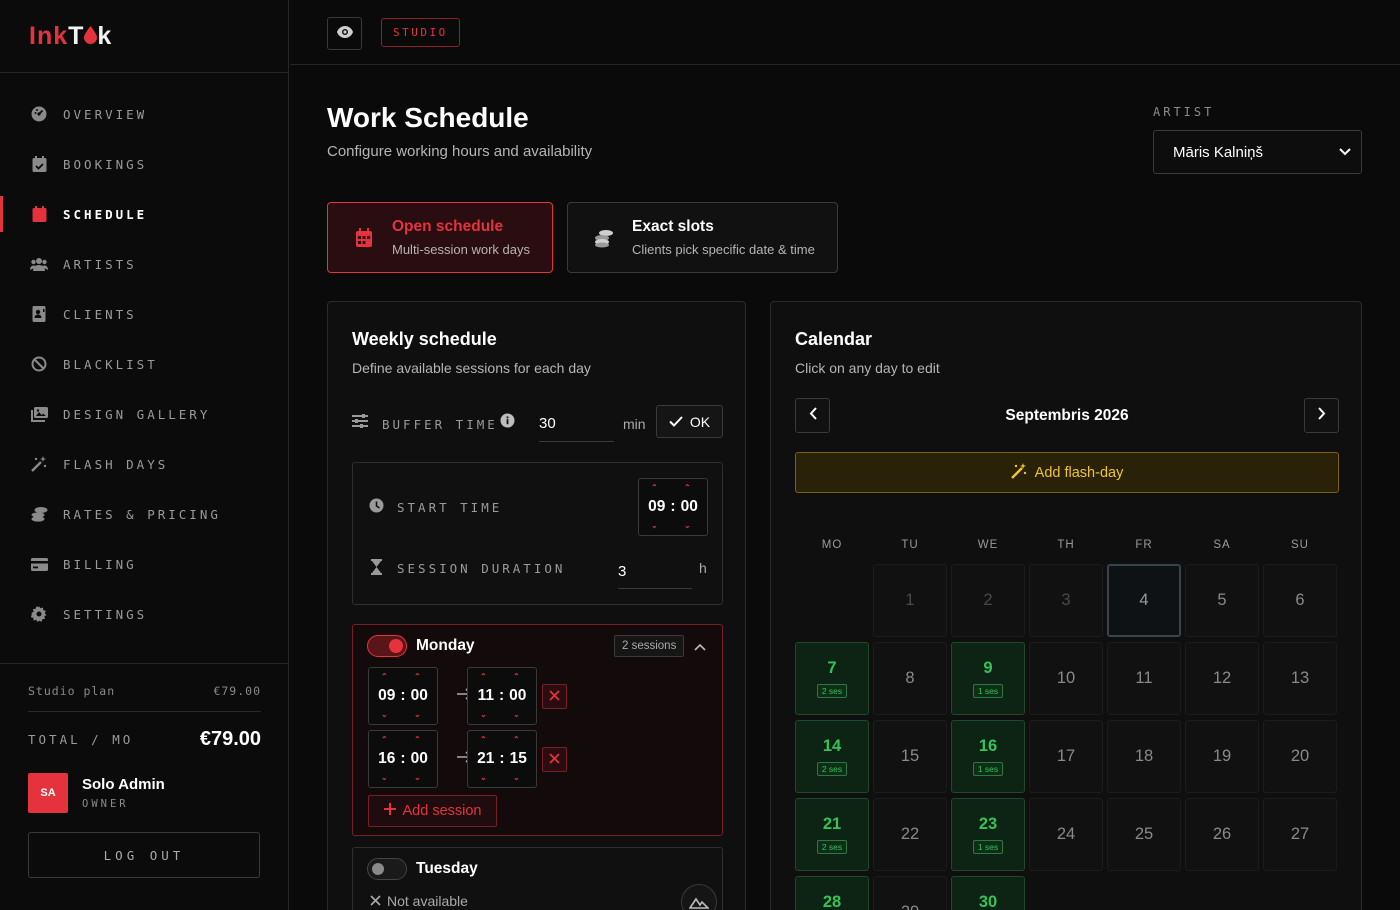 This screenshot has height=910, width=1400. What do you see at coordinates (144, 614) in the screenshot?
I see `sidebar-item-settings: SETTINGS` at bounding box center [144, 614].